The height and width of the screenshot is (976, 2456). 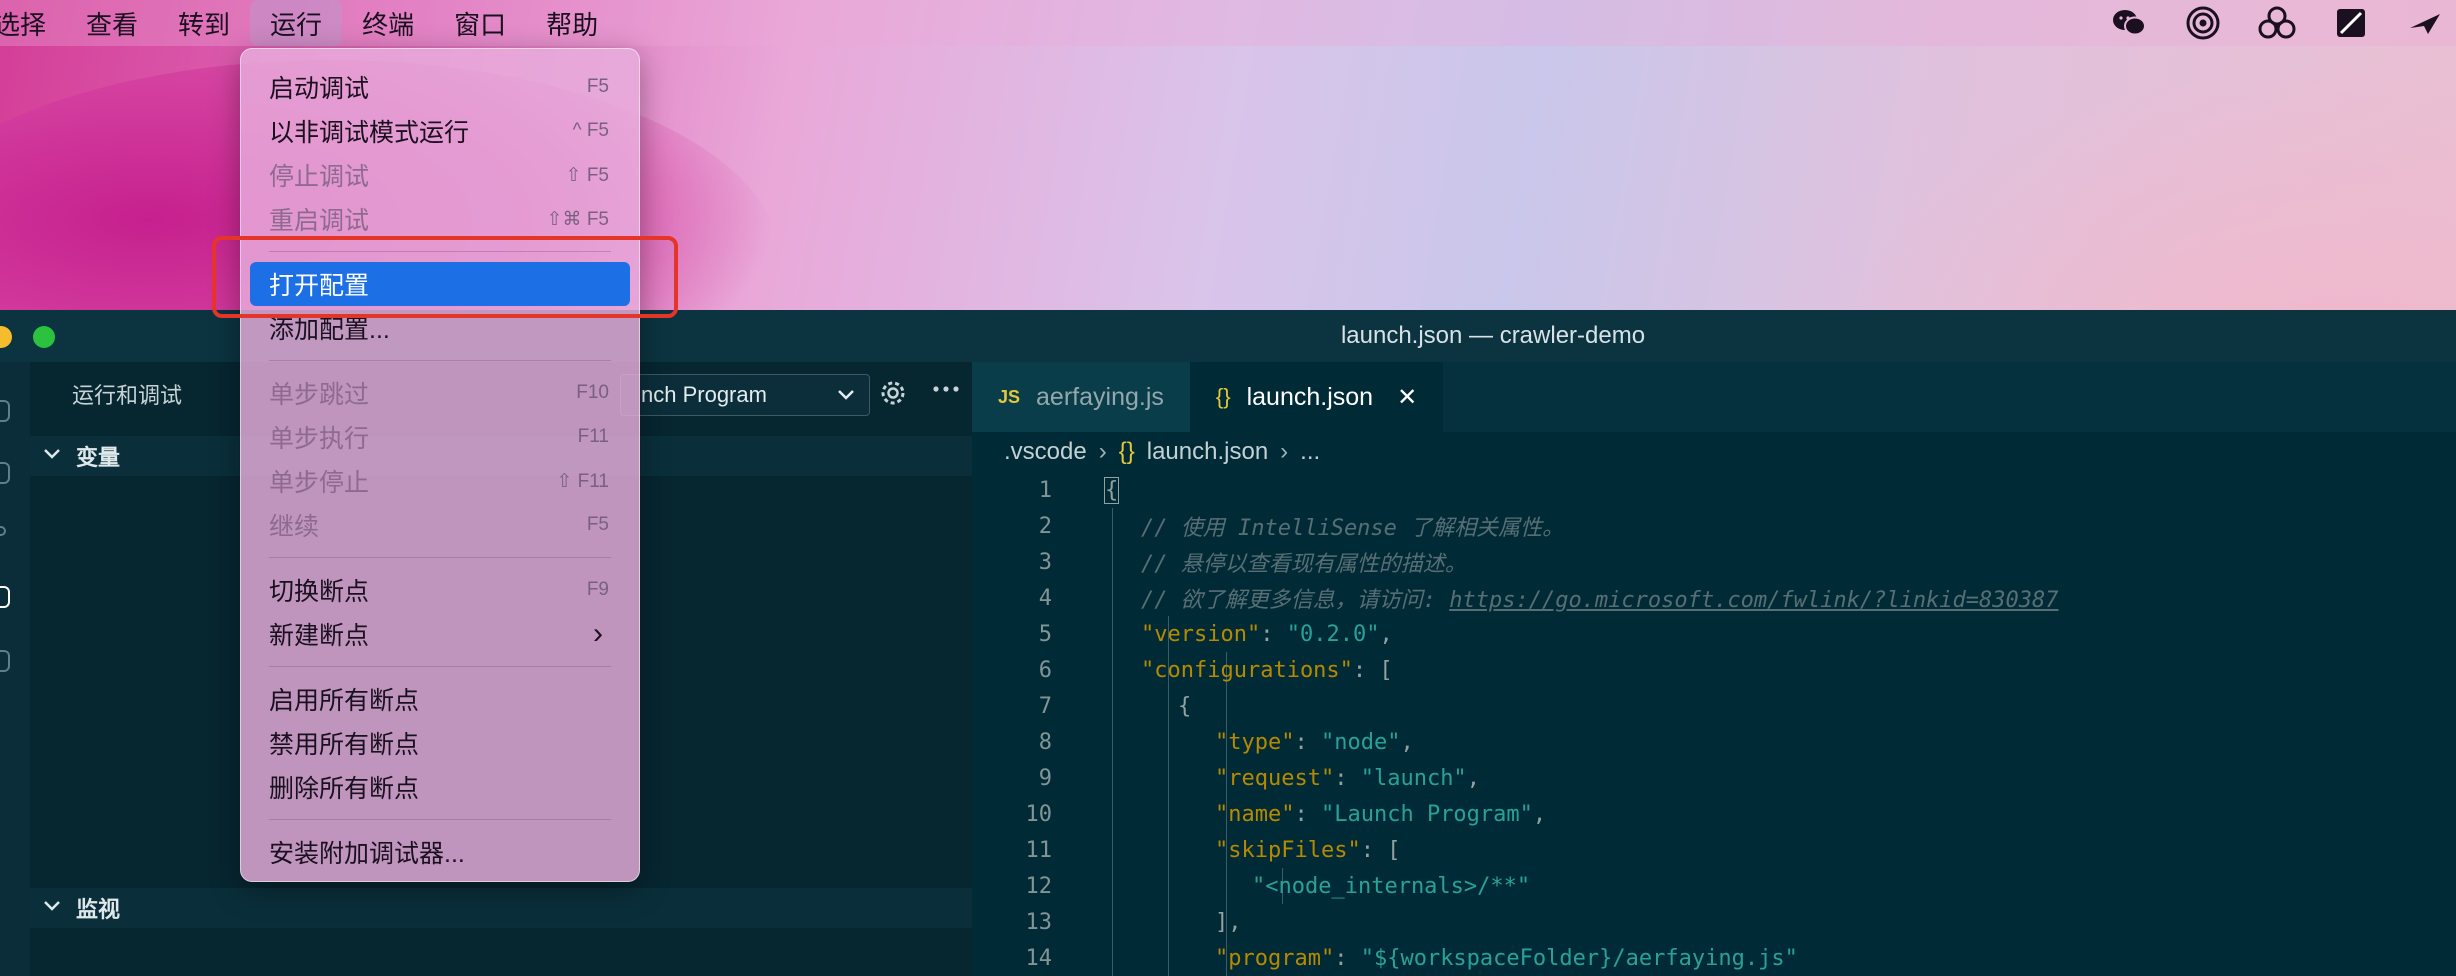 What do you see at coordinates (3, 531) in the screenshot?
I see `source-control-icon` at bounding box center [3, 531].